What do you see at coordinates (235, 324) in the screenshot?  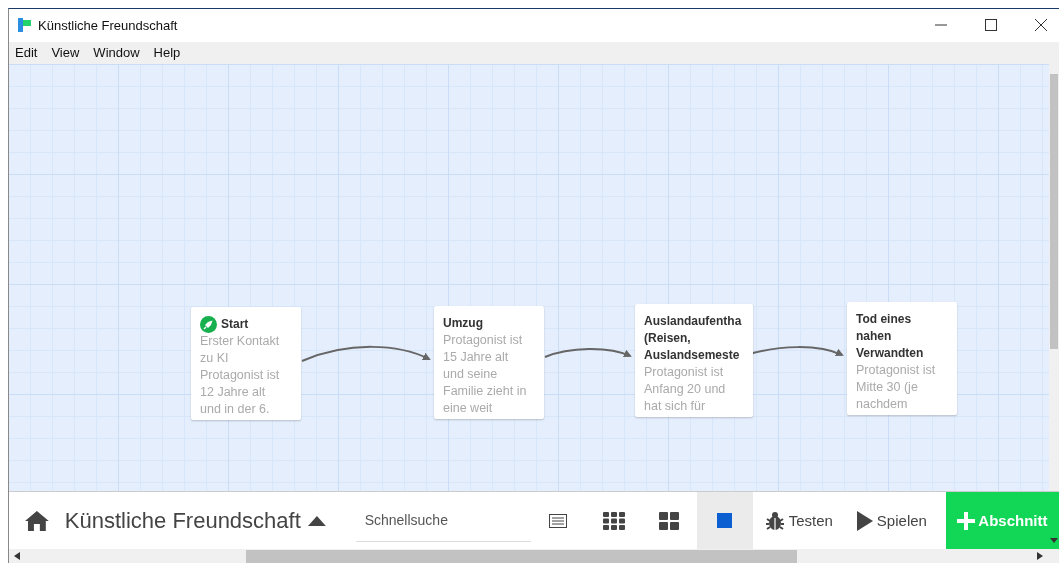 I see `passage-title: Start` at bounding box center [235, 324].